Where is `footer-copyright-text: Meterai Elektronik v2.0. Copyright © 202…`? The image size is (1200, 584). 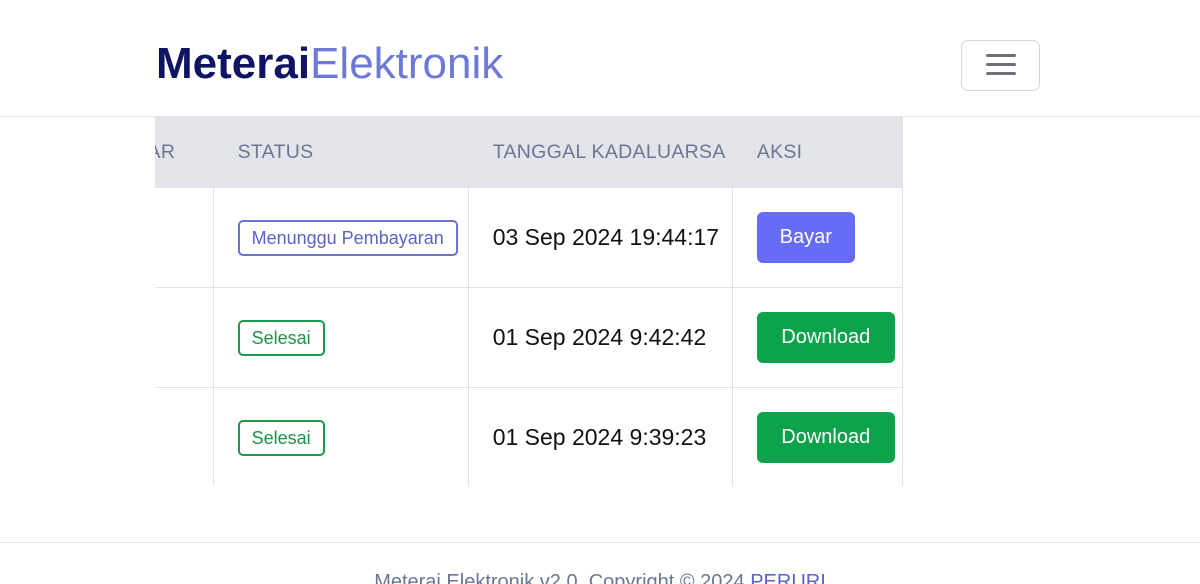
footer-copyright-text: Meterai Elektronik v2.0. Copyright © 202… is located at coordinates (562, 577).